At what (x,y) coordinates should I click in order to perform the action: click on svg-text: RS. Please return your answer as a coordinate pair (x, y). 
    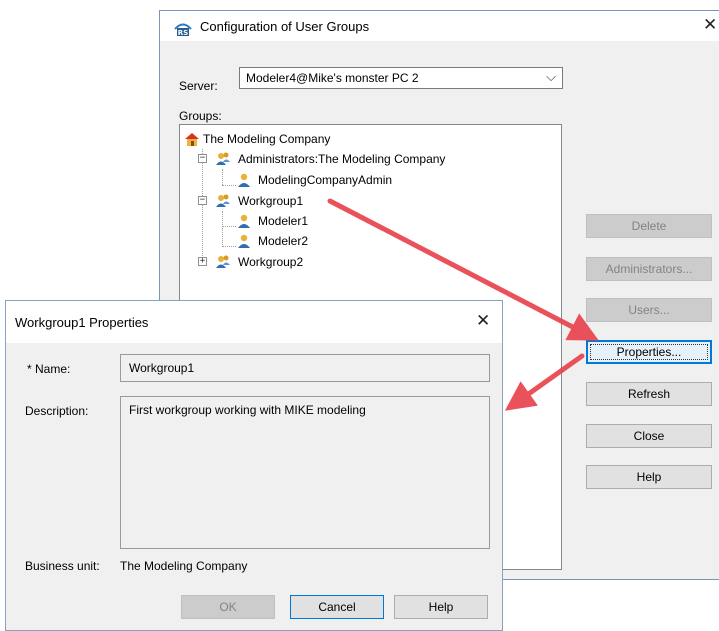
    Looking at the image, I should click on (183, 32).